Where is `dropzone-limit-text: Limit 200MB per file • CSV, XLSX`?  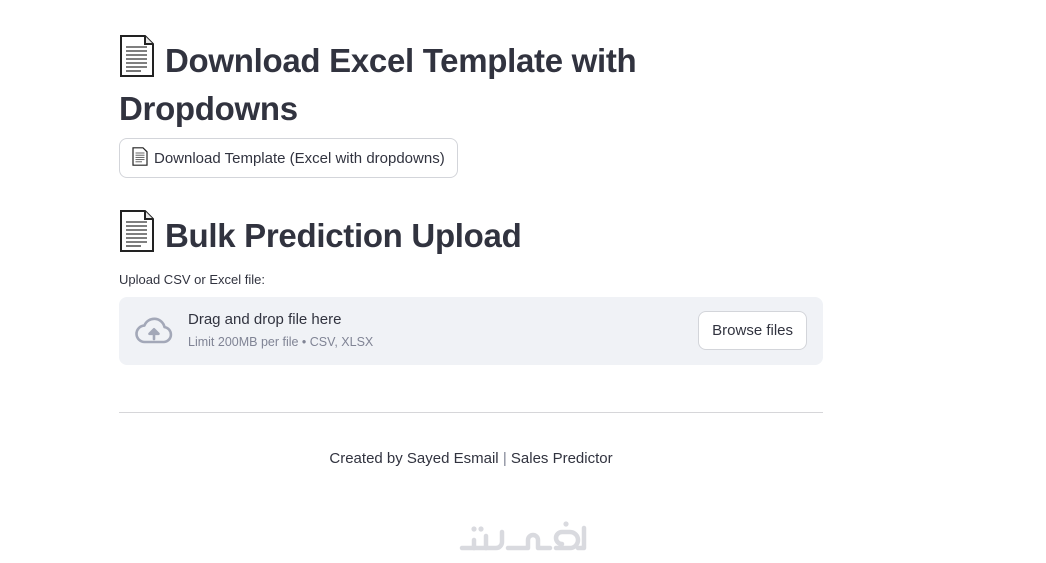 dropzone-limit-text: Limit 200MB per file • CSV, XLSX is located at coordinates (281, 342).